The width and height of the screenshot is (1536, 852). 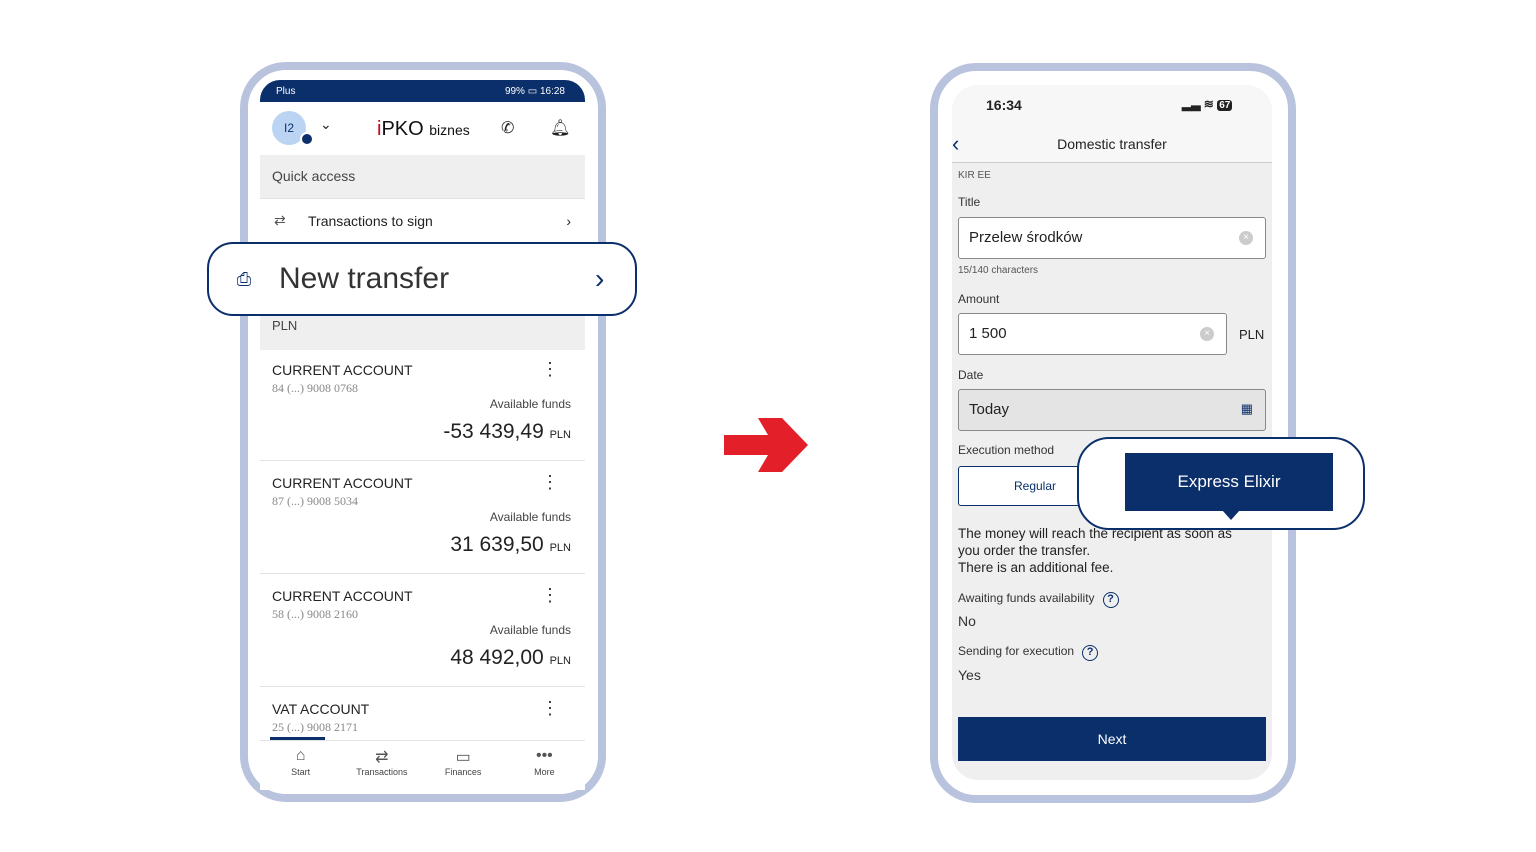 I want to click on nav-transactions: ⇄ Transactions, so click(x=381, y=765).